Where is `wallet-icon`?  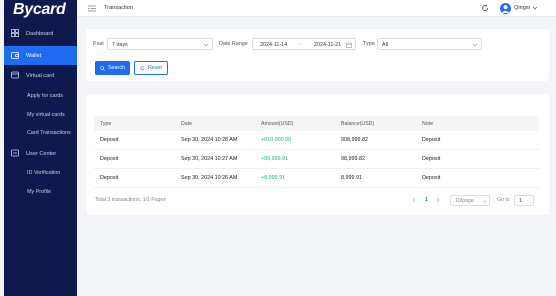
wallet-icon is located at coordinates (15, 55).